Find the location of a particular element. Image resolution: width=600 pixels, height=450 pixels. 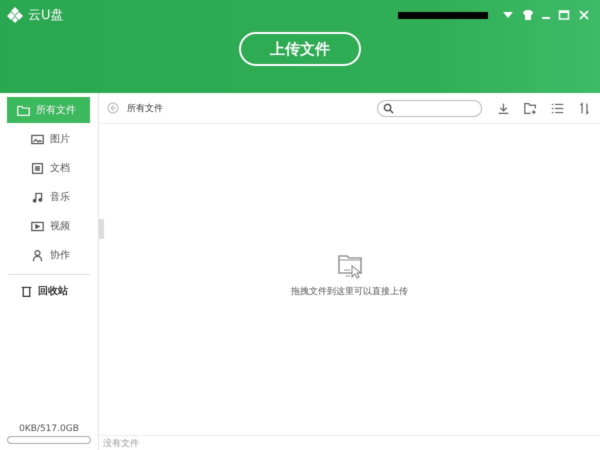

user-icon is located at coordinates (37, 255).